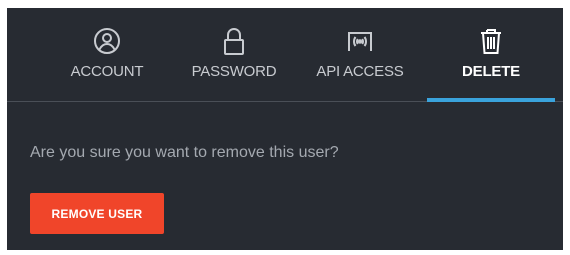 The width and height of the screenshot is (570, 255). What do you see at coordinates (107, 71) in the screenshot?
I see `tab-account-label: ACCOUNT` at bounding box center [107, 71].